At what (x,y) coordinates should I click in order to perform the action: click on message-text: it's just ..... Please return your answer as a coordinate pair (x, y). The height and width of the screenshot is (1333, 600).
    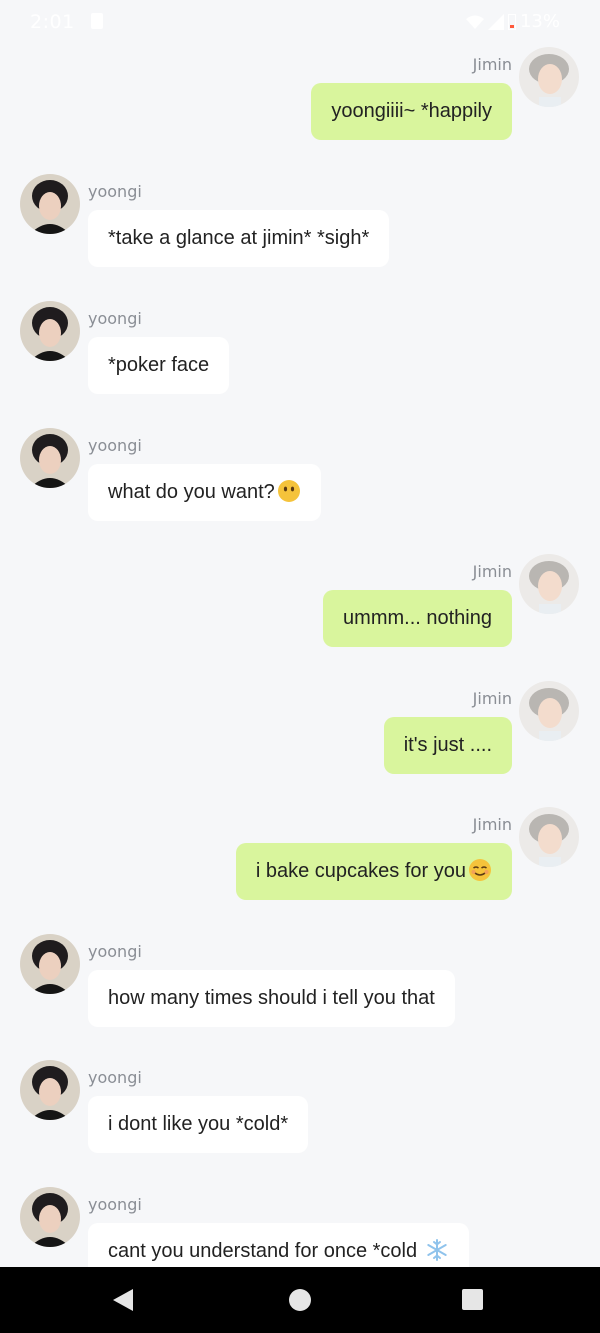
    Looking at the image, I should click on (447, 745).